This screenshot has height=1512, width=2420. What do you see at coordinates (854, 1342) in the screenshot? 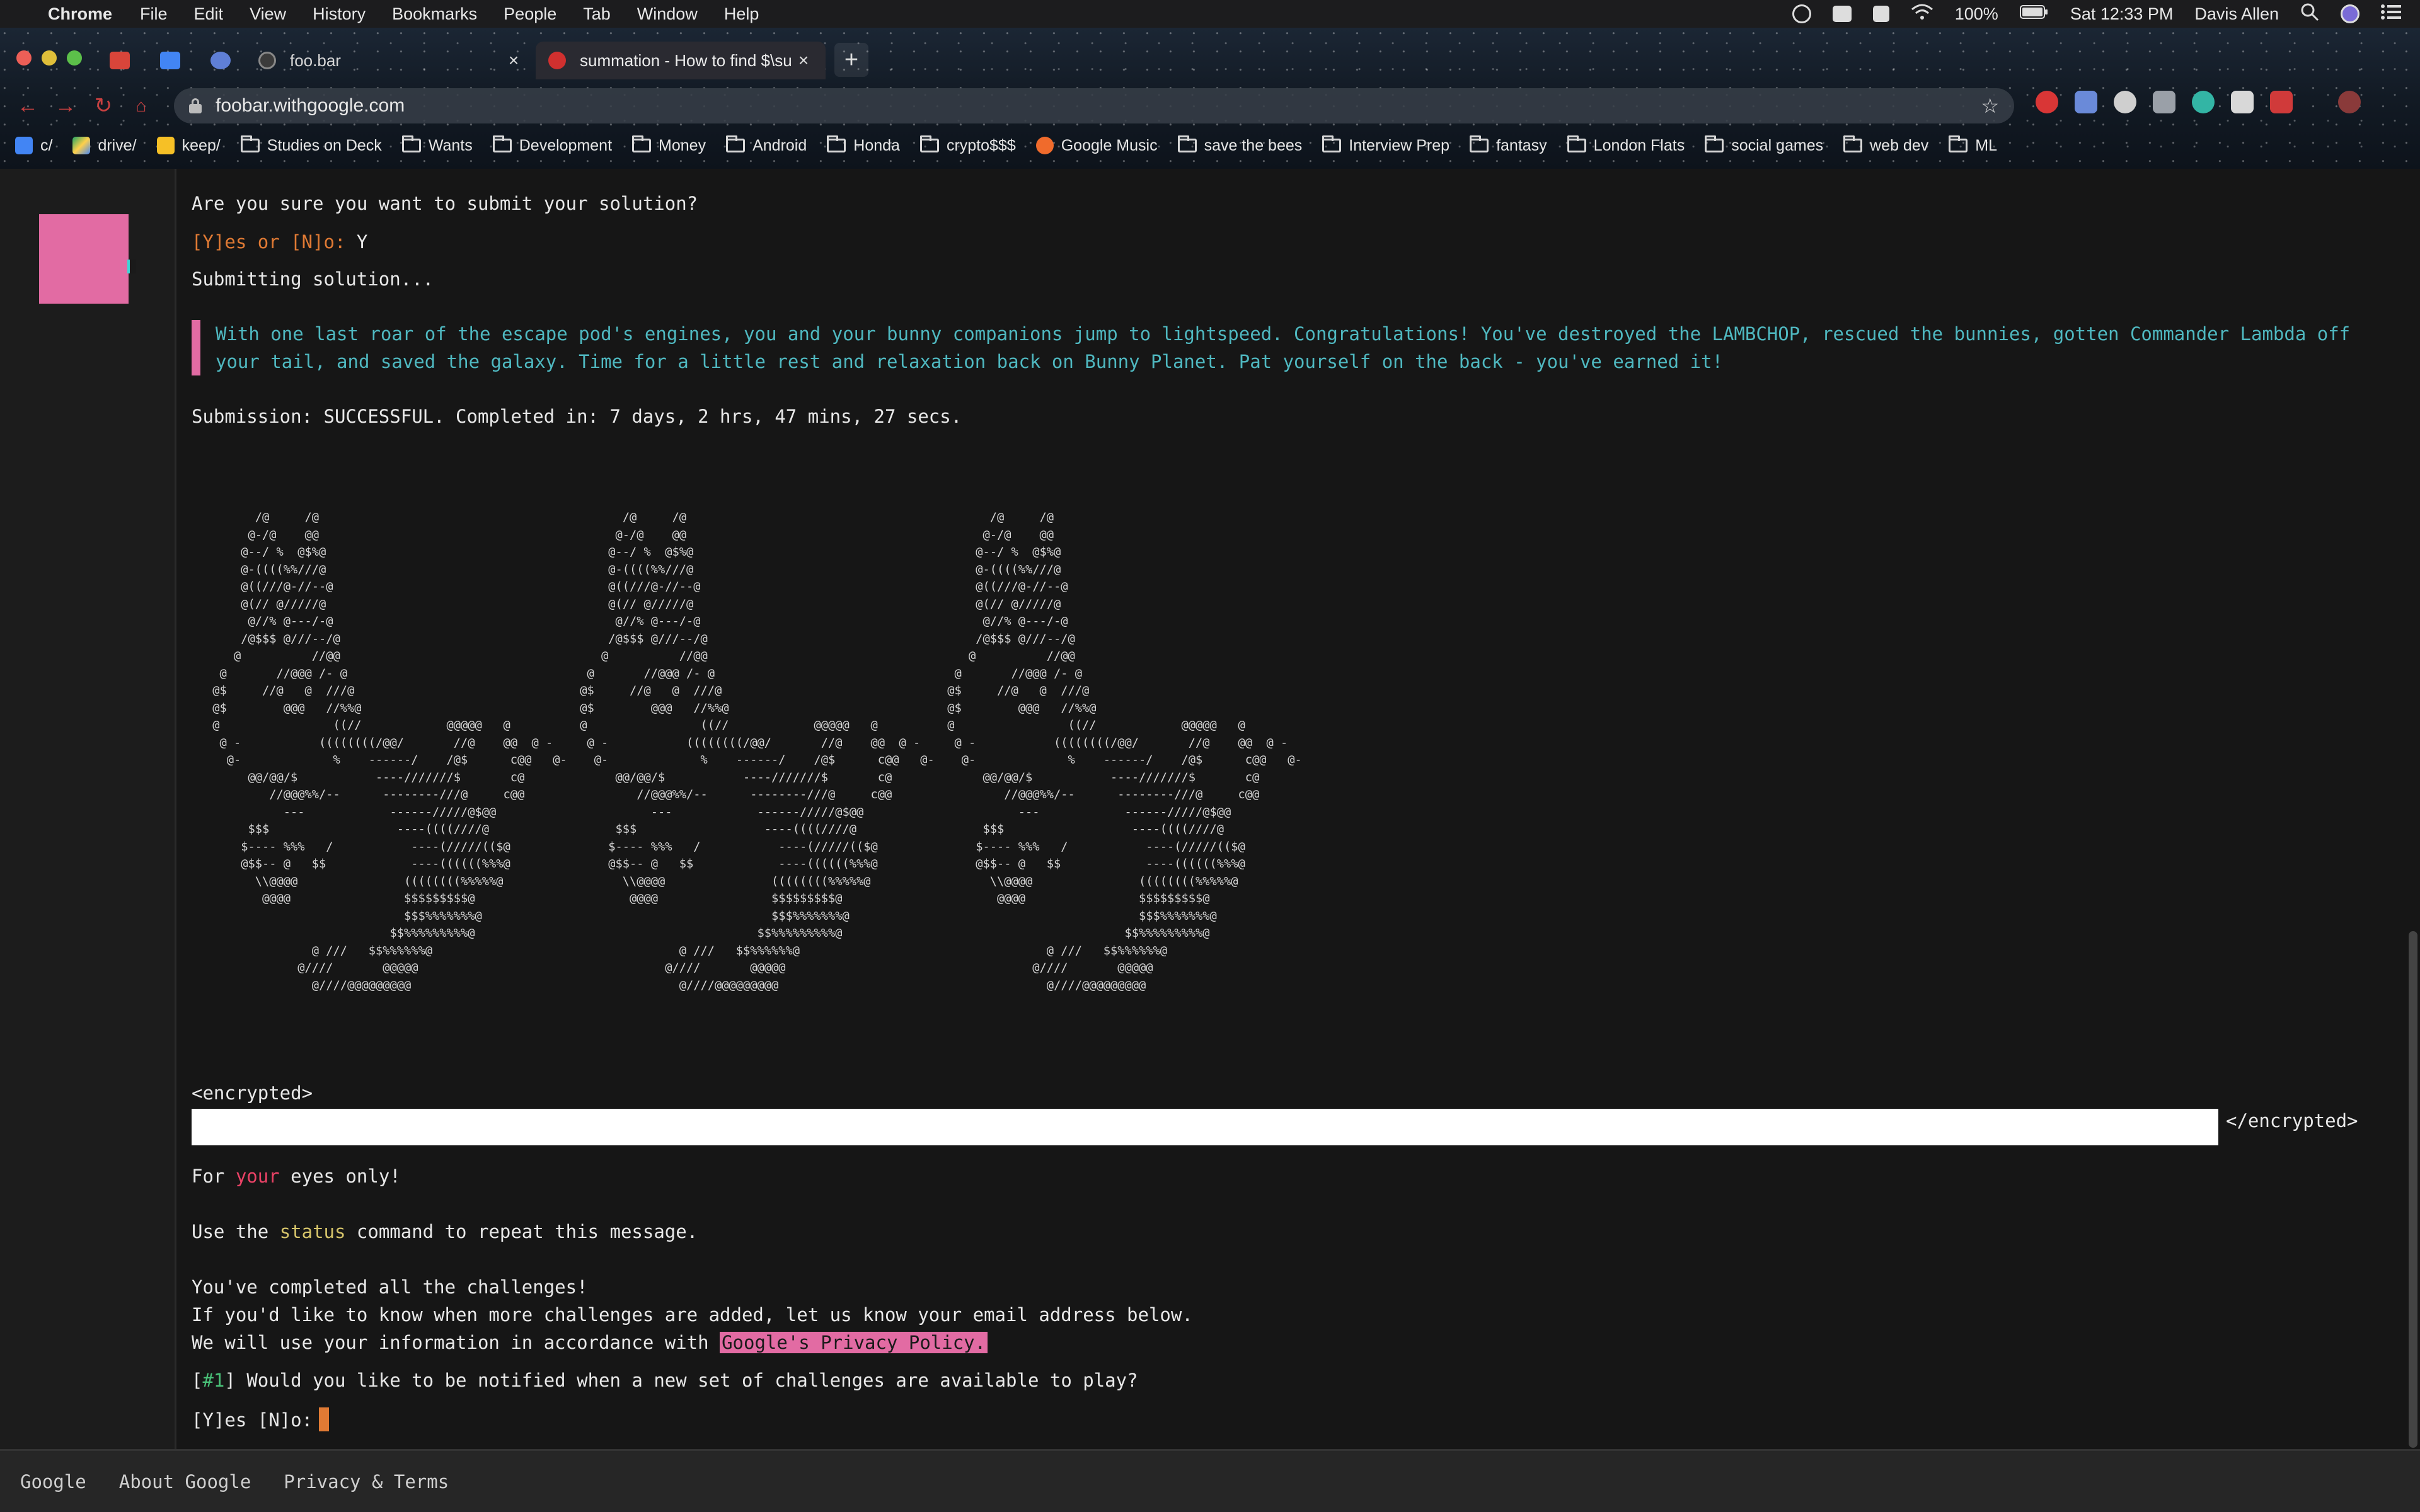
I see `privacy-policy-link: Google's Privacy Policy.` at bounding box center [854, 1342].